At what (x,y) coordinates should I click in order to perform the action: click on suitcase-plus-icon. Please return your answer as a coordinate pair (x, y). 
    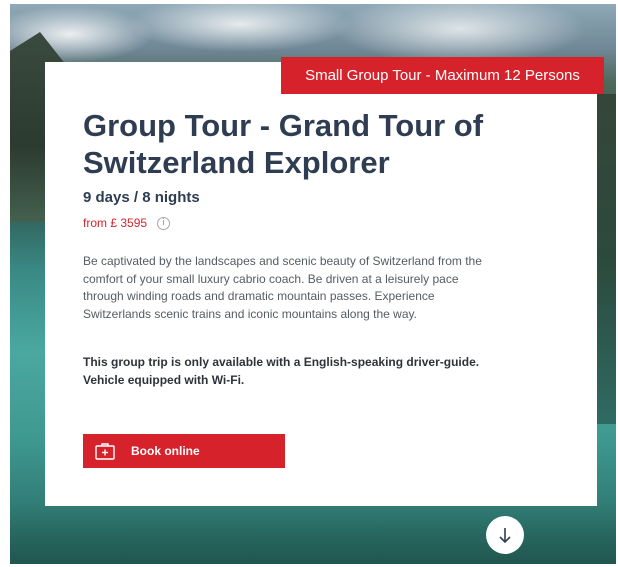
    Looking at the image, I should click on (105, 451).